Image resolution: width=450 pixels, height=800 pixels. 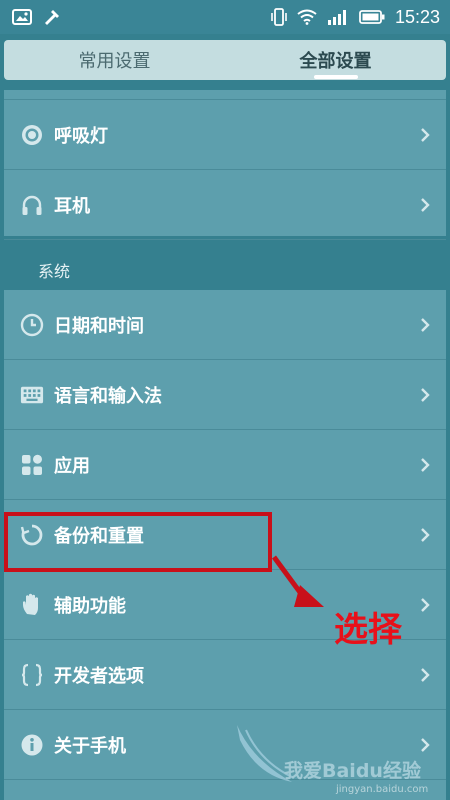 I want to click on settings-item-label: 呼吸灯, so click(x=81, y=136).